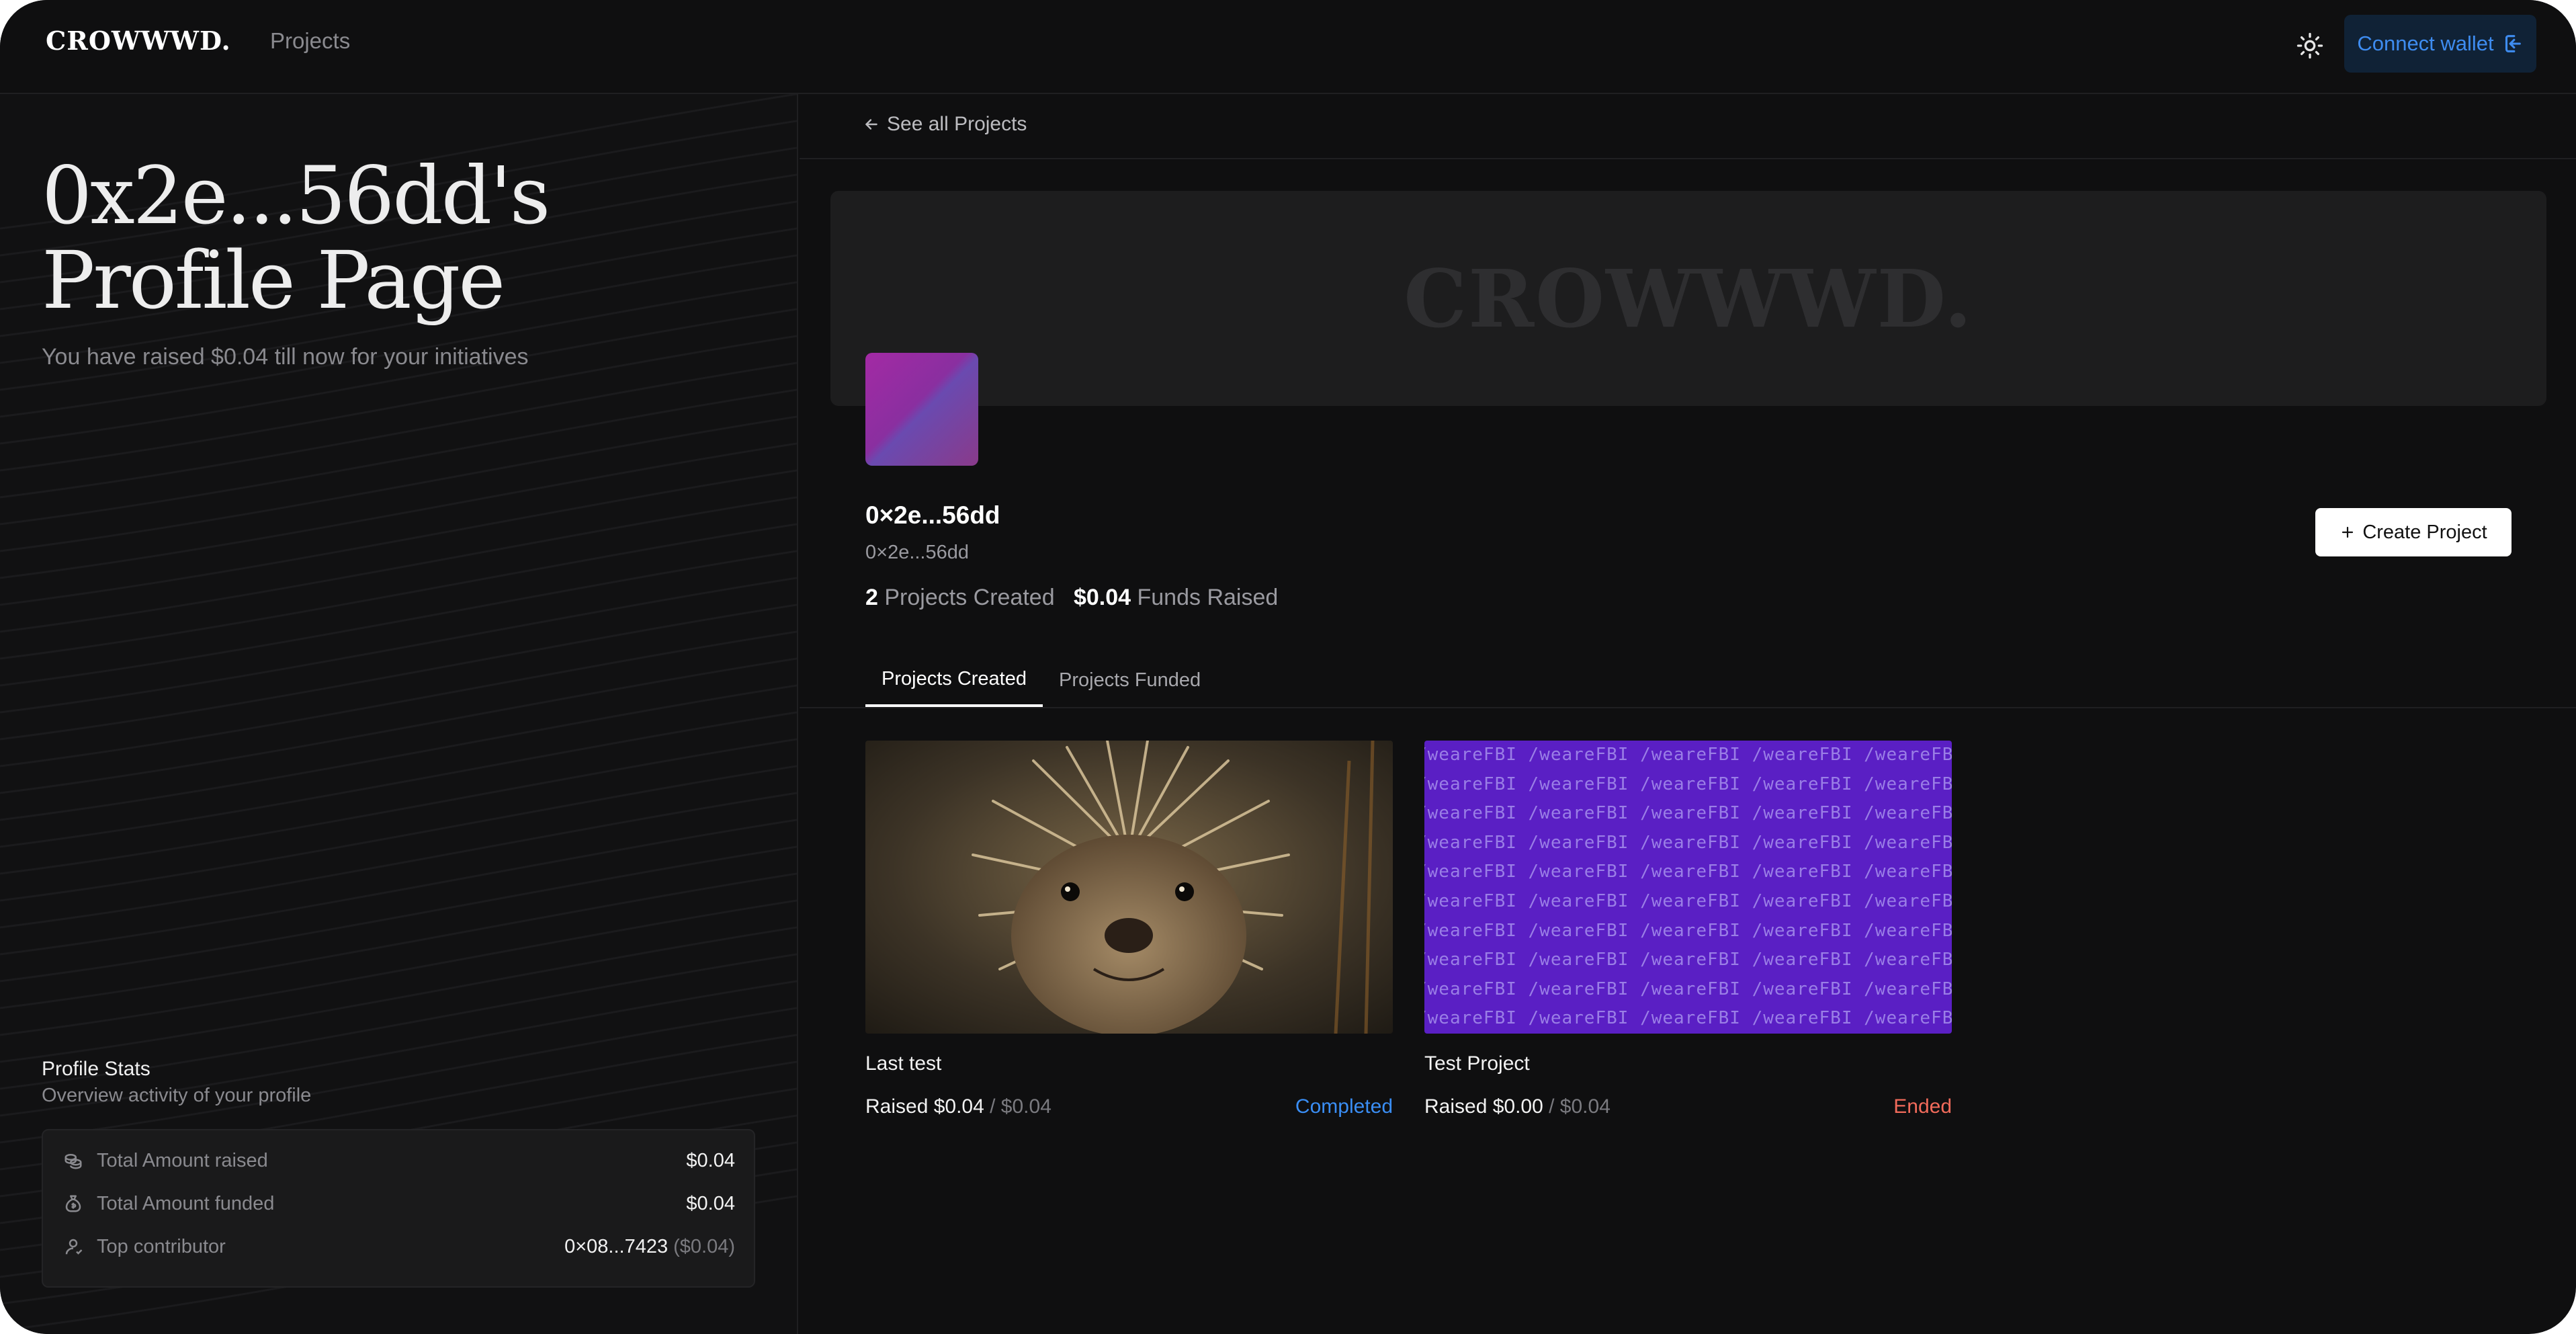  What do you see at coordinates (1688, 1106) in the screenshot?
I see `project-meta: Raised $0.00 / $0.04 Ended` at bounding box center [1688, 1106].